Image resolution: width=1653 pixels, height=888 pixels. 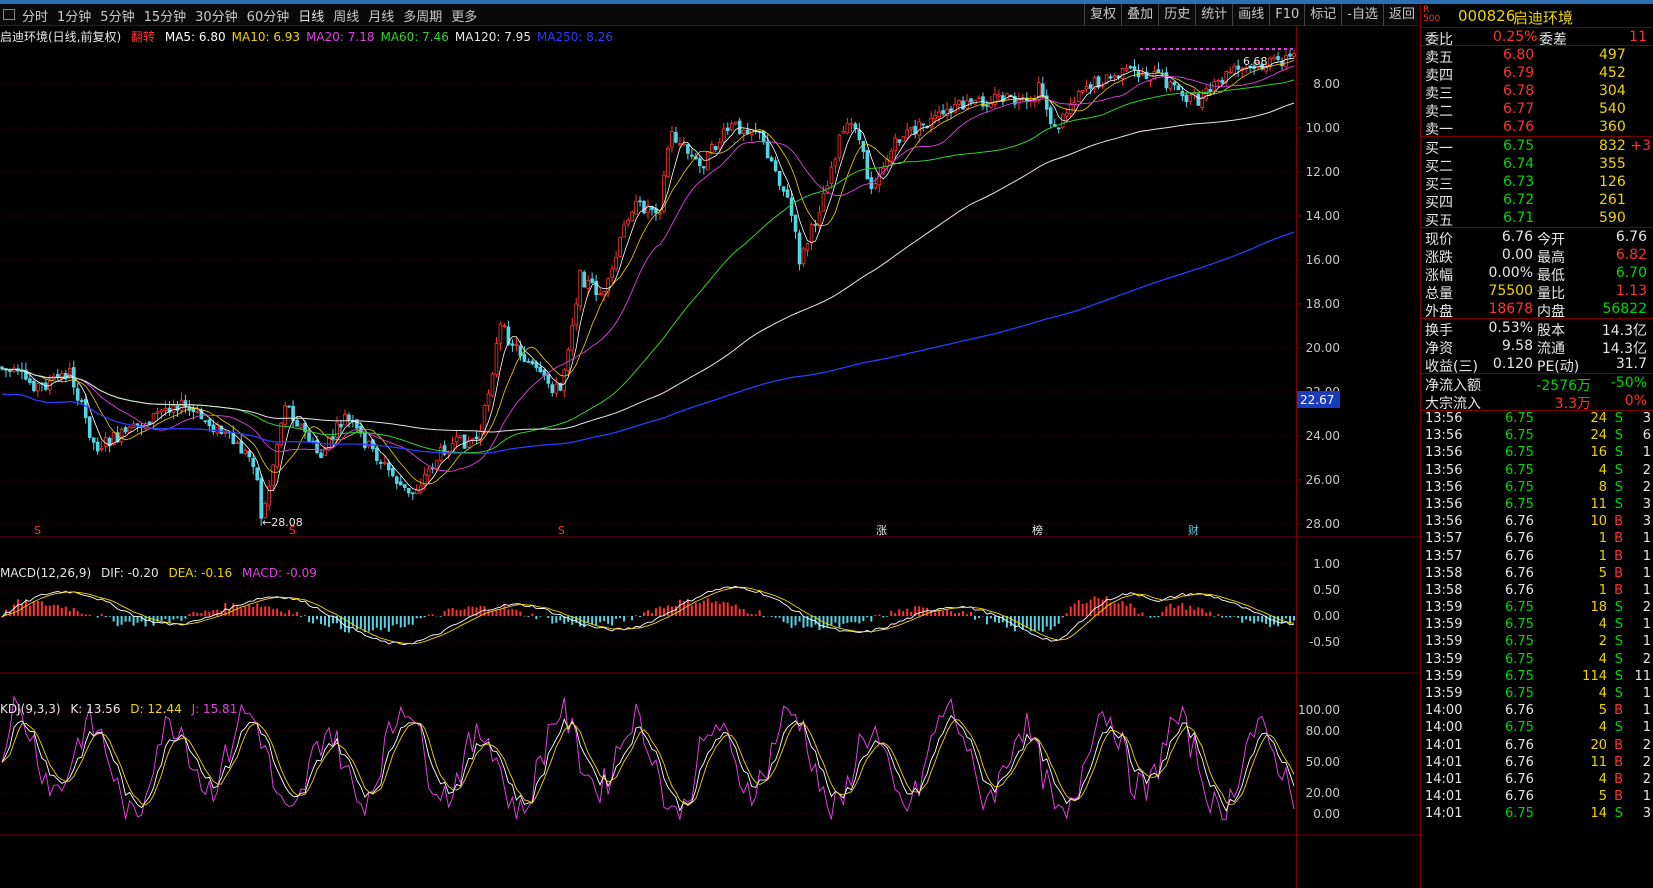 What do you see at coordinates (1598, 453) in the screenshot?
I see `tick-volume: 16` at bounding box center [1598, 453].